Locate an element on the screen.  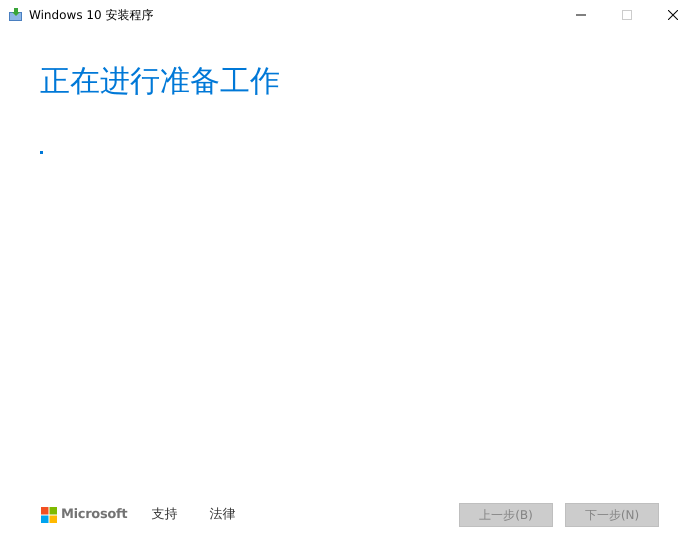
progress-dots-icon is located at coordinates (41, 152).